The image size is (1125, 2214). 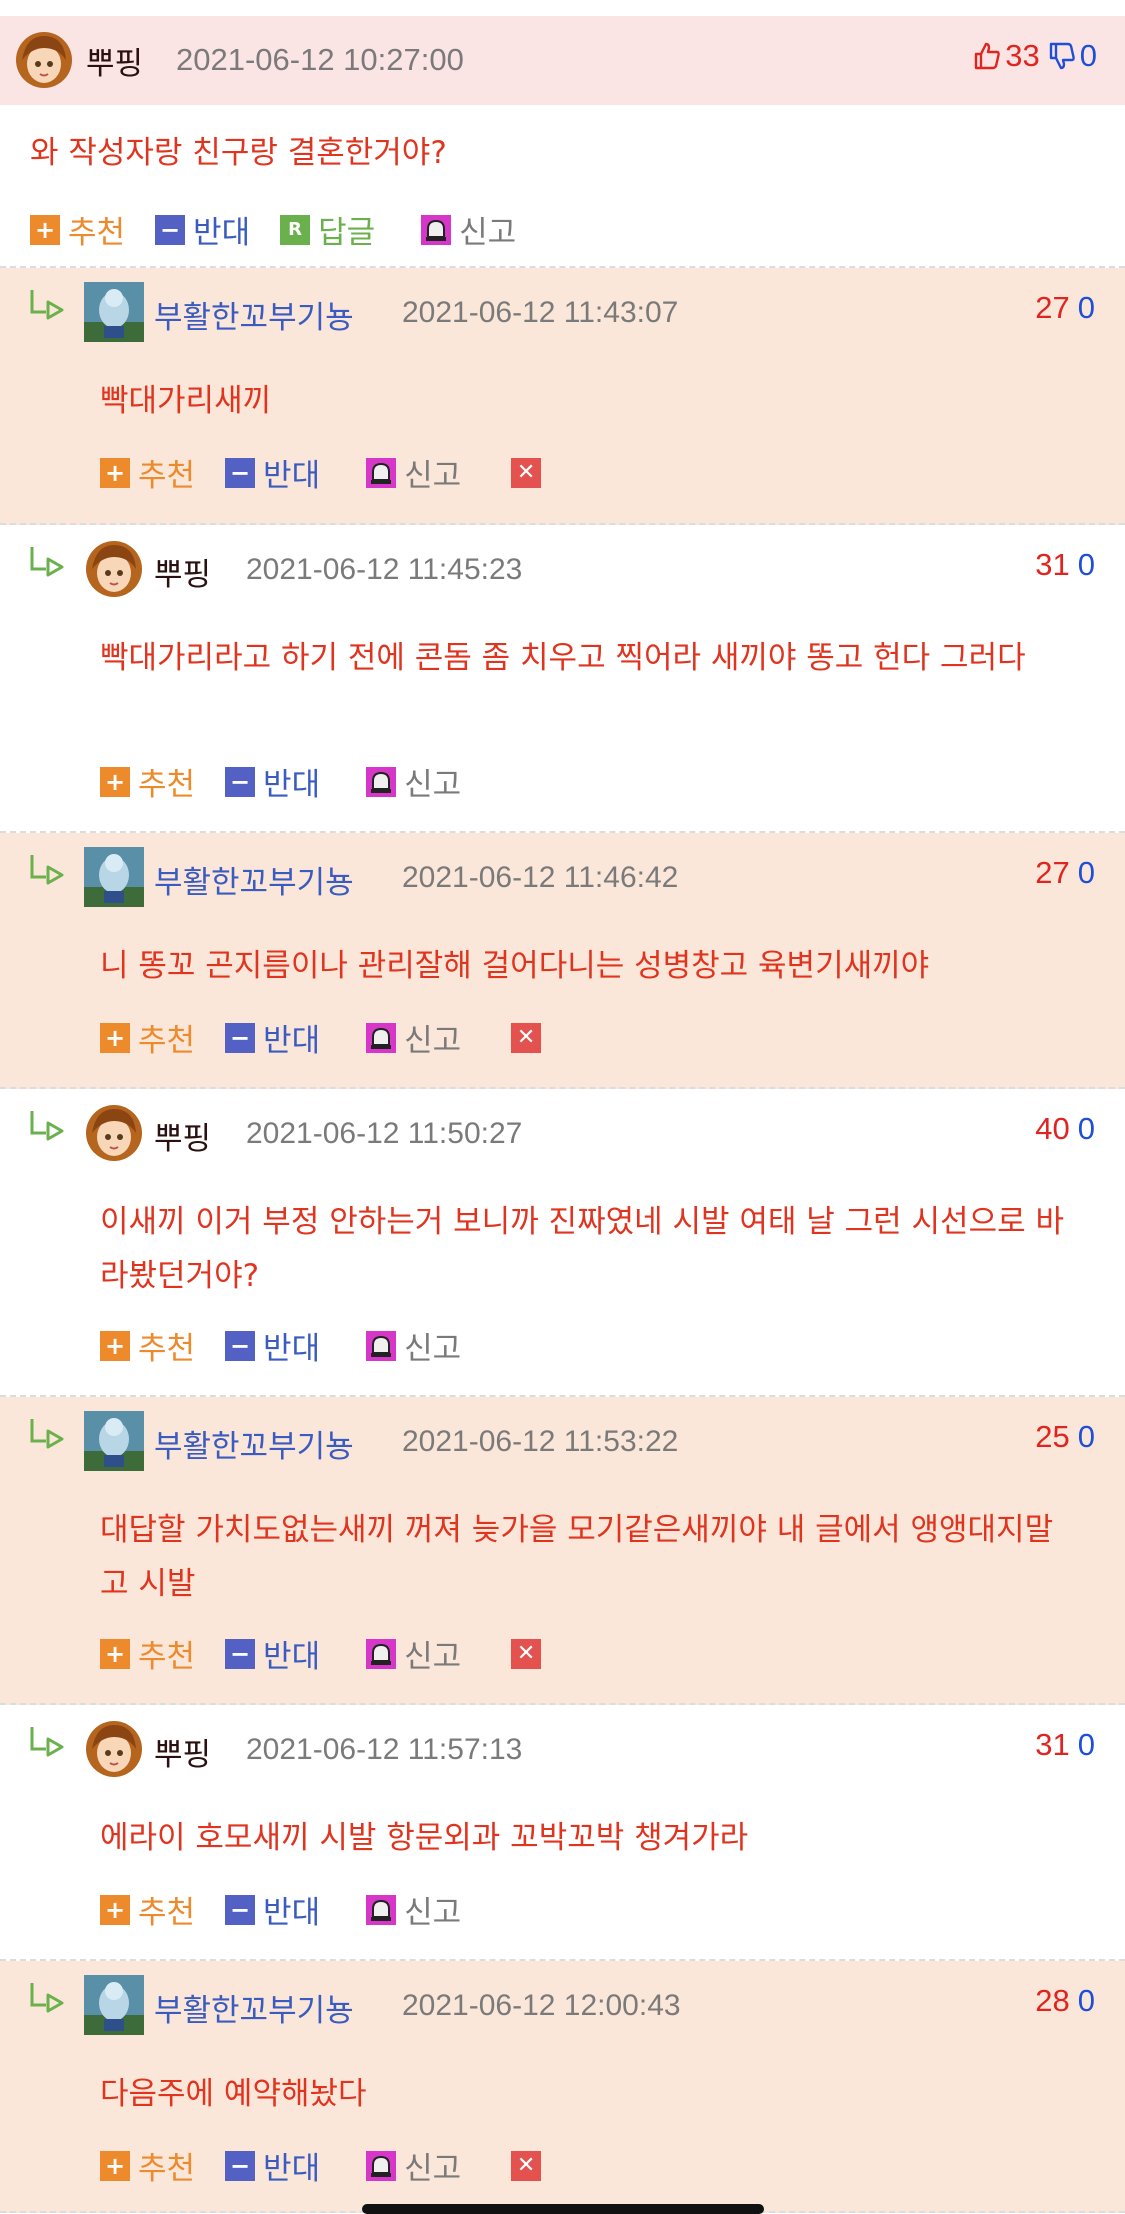 I want to click on reply-date: 2021-06-12 11:43:07, so click(x=540, y=312).